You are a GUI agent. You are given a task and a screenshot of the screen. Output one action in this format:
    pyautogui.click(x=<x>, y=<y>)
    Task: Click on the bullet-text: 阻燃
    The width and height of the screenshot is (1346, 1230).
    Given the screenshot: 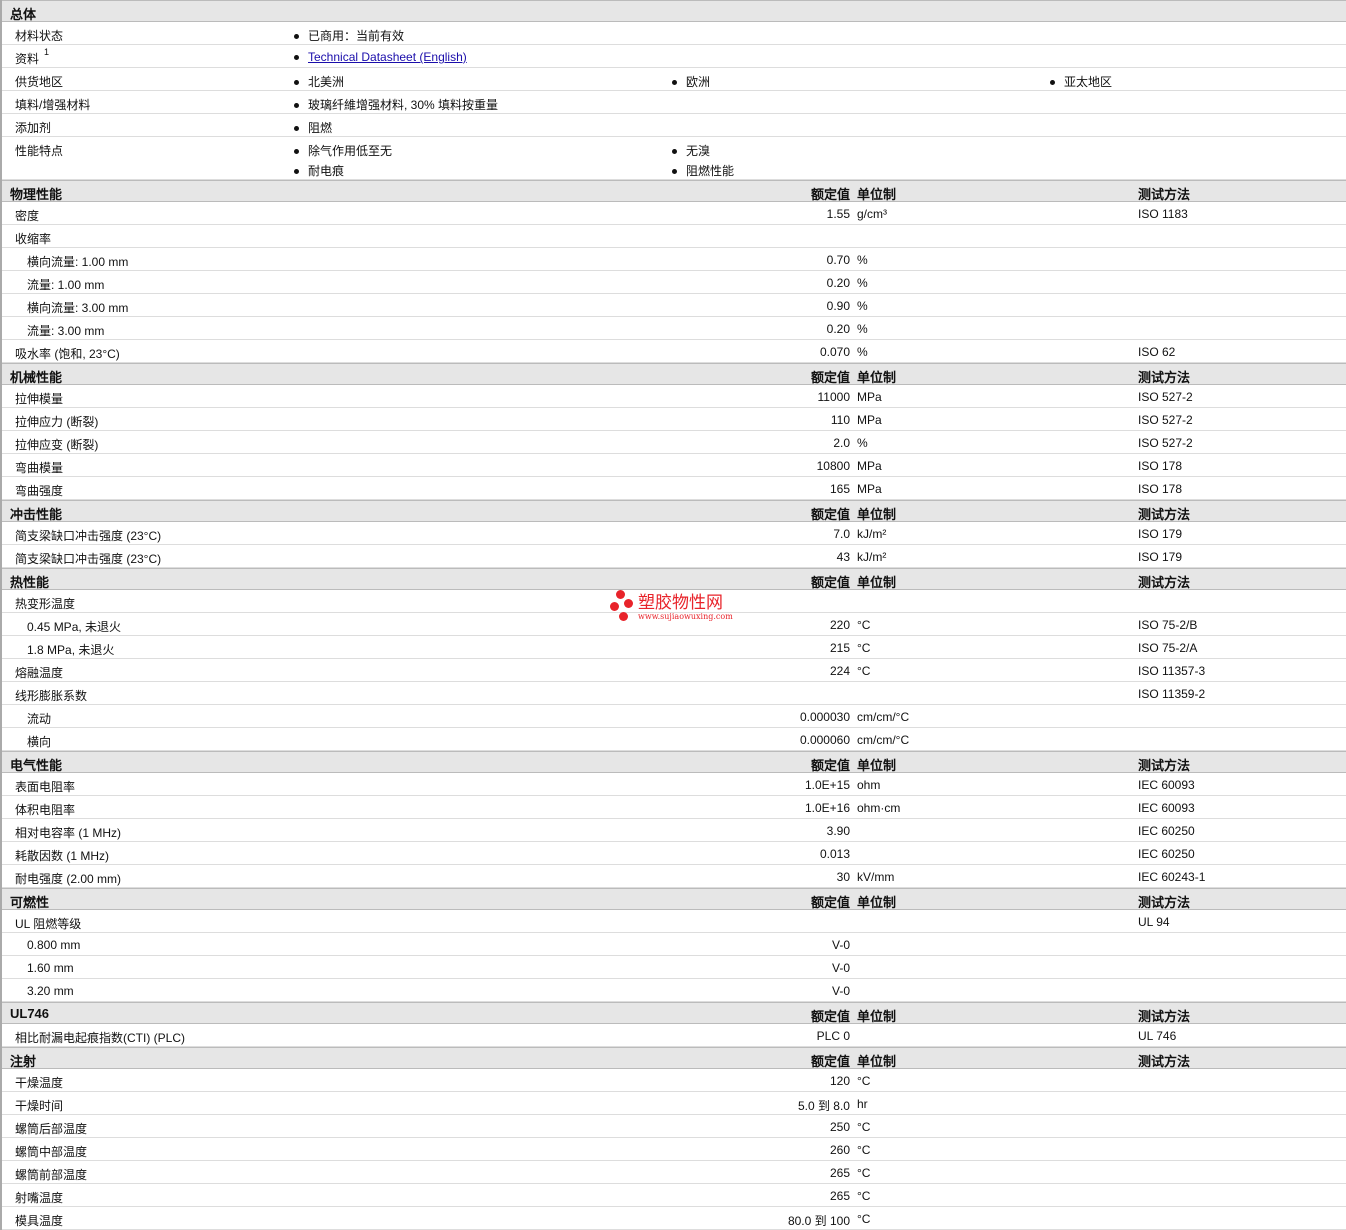 What is the action you would take?
    pyautogui.click(x=320, y=128)
    